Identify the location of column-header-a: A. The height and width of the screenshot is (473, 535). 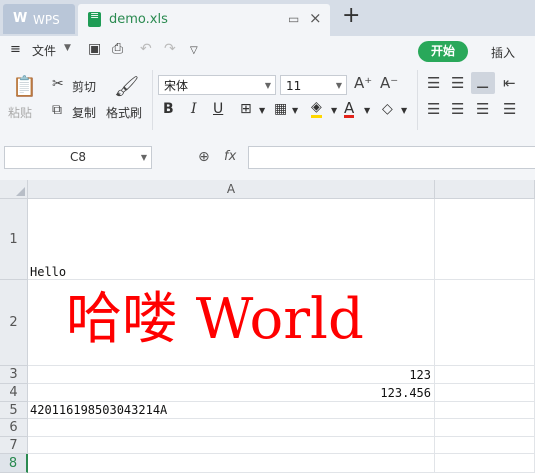
(231, 189).